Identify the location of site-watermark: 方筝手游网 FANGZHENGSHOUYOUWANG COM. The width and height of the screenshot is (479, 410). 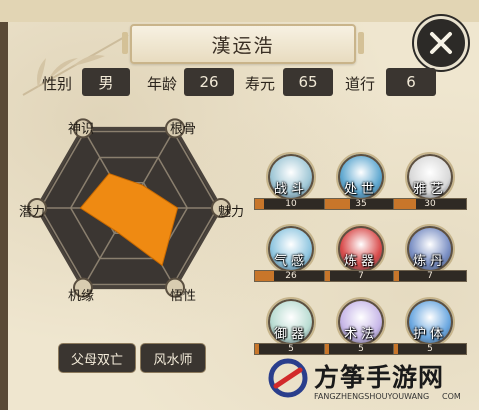
(370, 381).